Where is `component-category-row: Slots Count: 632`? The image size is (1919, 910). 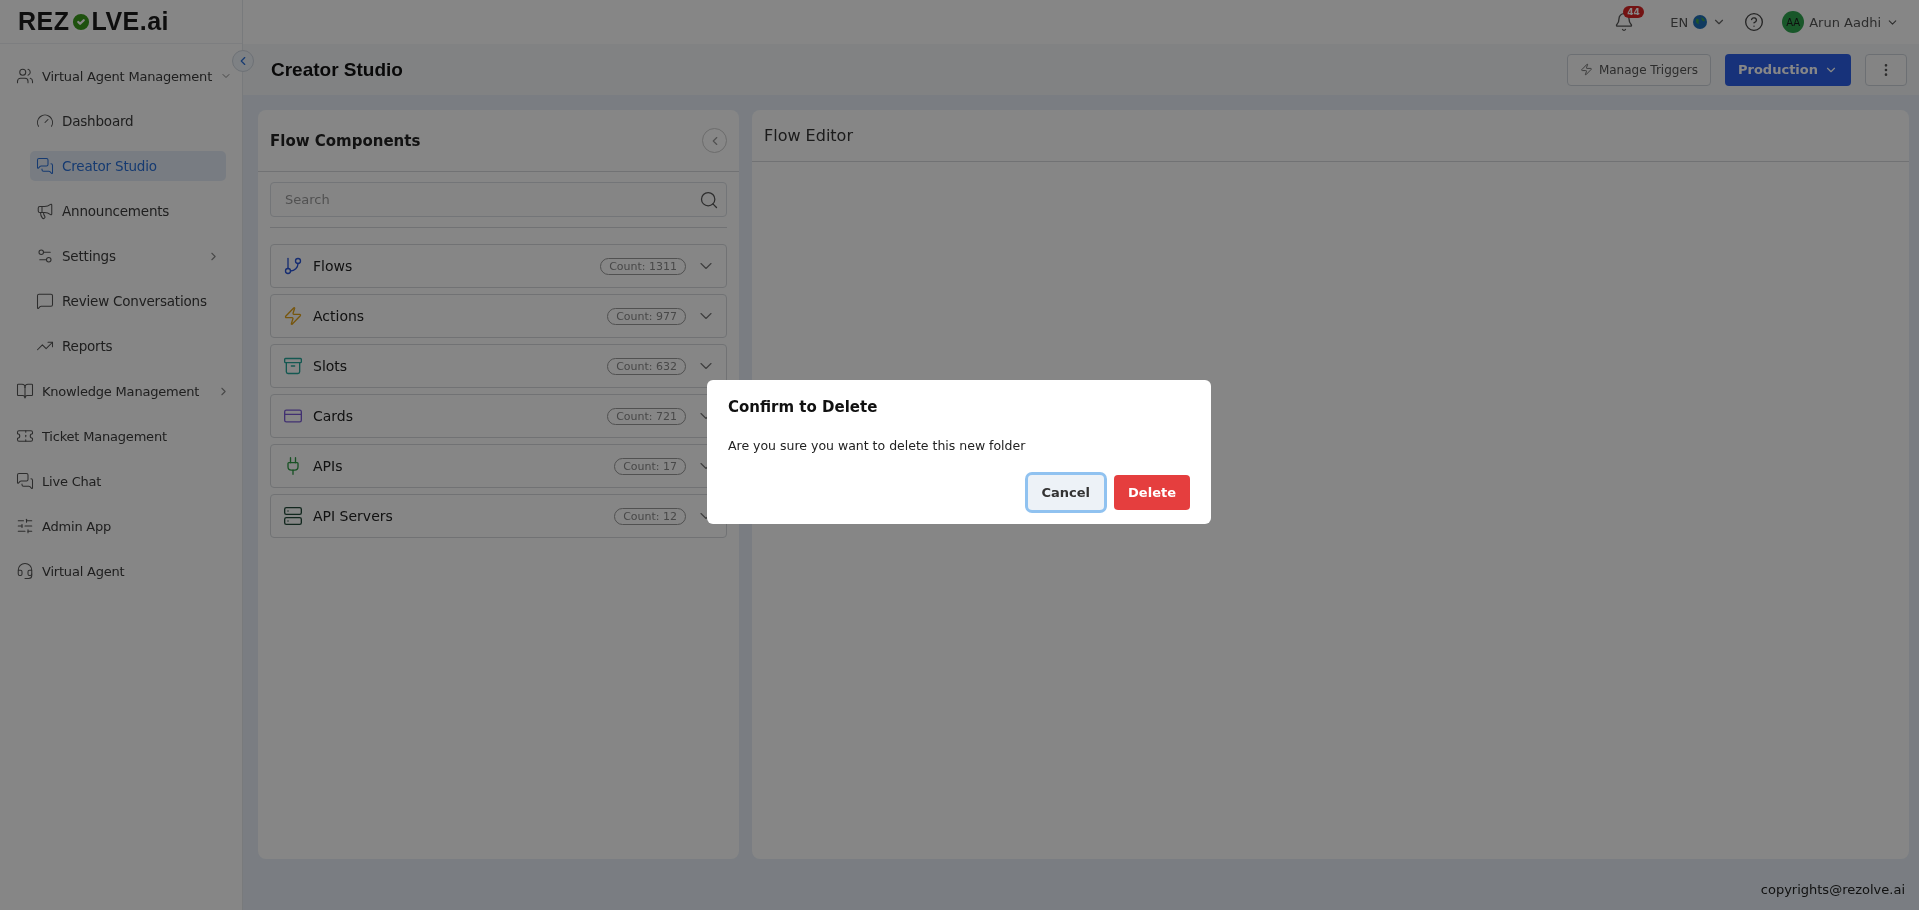
component-category-row: Slots Count: 632 is located at coordinates (498, 366).